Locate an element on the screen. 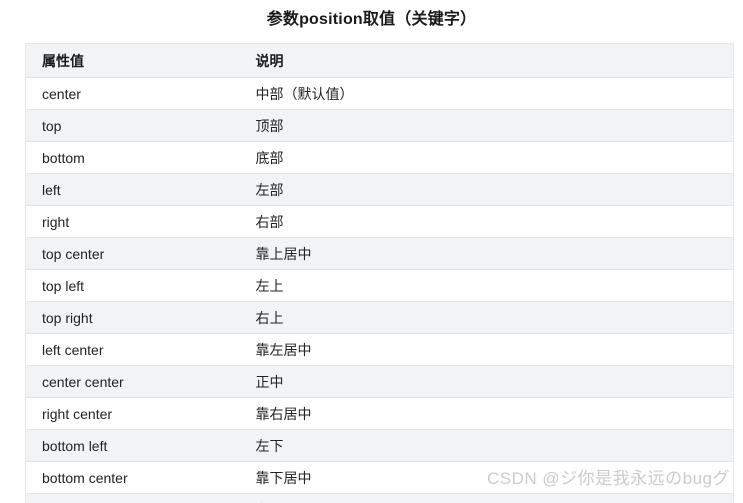 The width and height of the screenshot is (743, 503). cell-description: 靠下居中 is located at coordinates (486, 477).